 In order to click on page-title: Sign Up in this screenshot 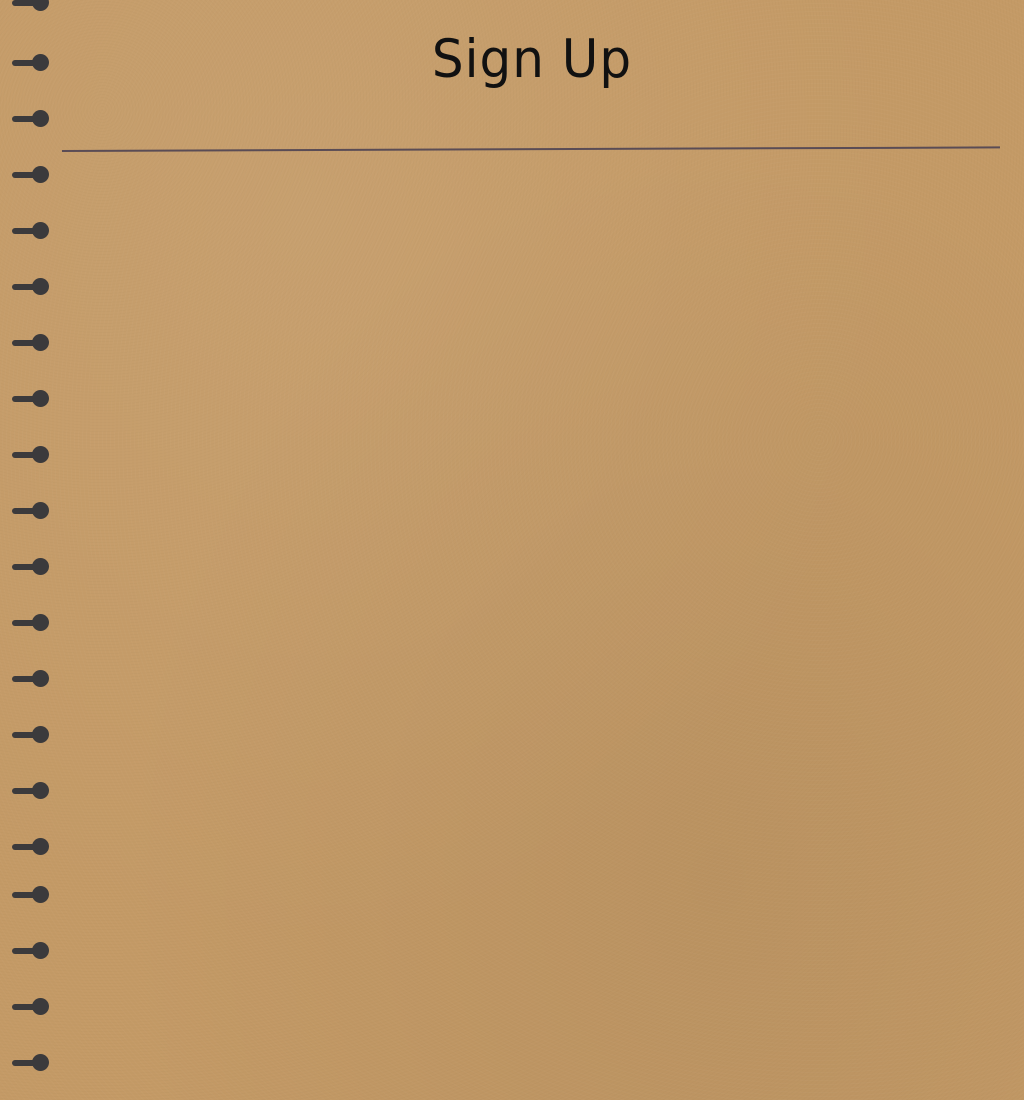, I will do `click(532, 59)`.